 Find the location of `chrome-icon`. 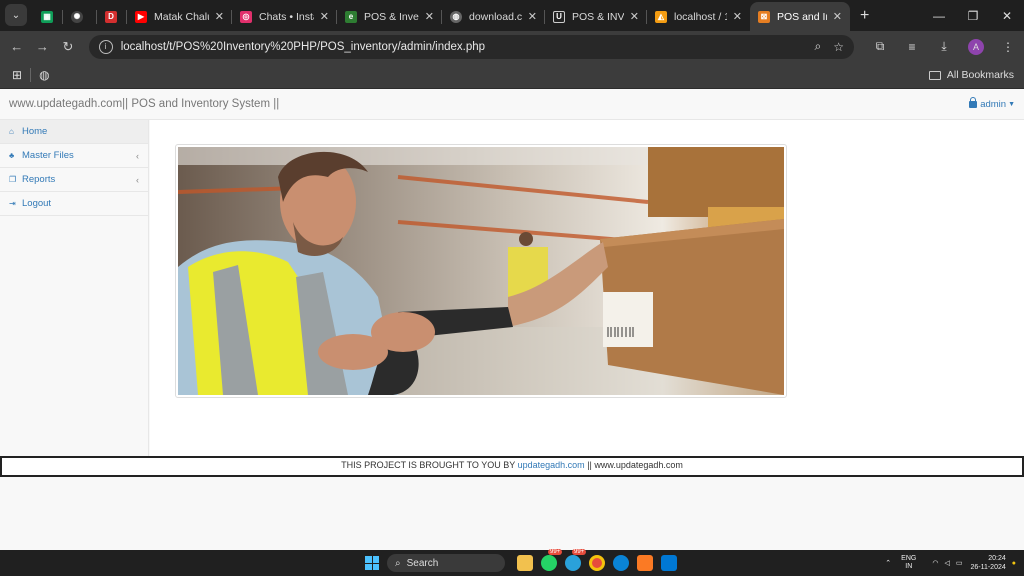

chrome-icon is located at coordinates (597, 563).